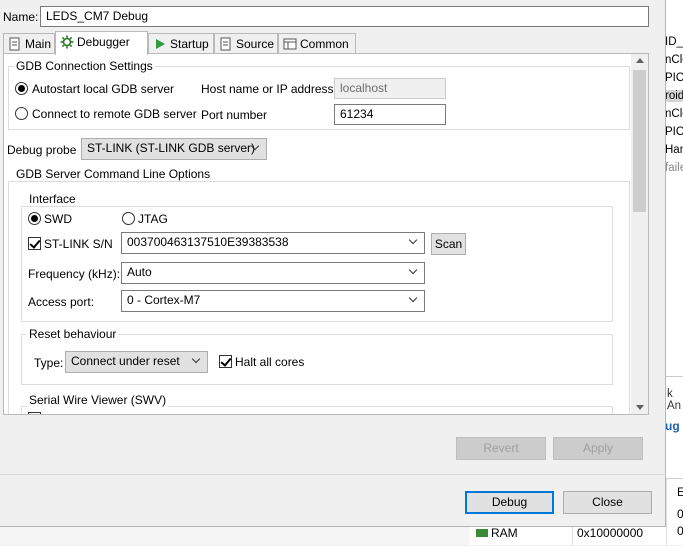 Image resolution: width=683 pixels, height=546 pixels. I want to click on access-port-value: 0 - Cortex-M7, so click(164, 300).